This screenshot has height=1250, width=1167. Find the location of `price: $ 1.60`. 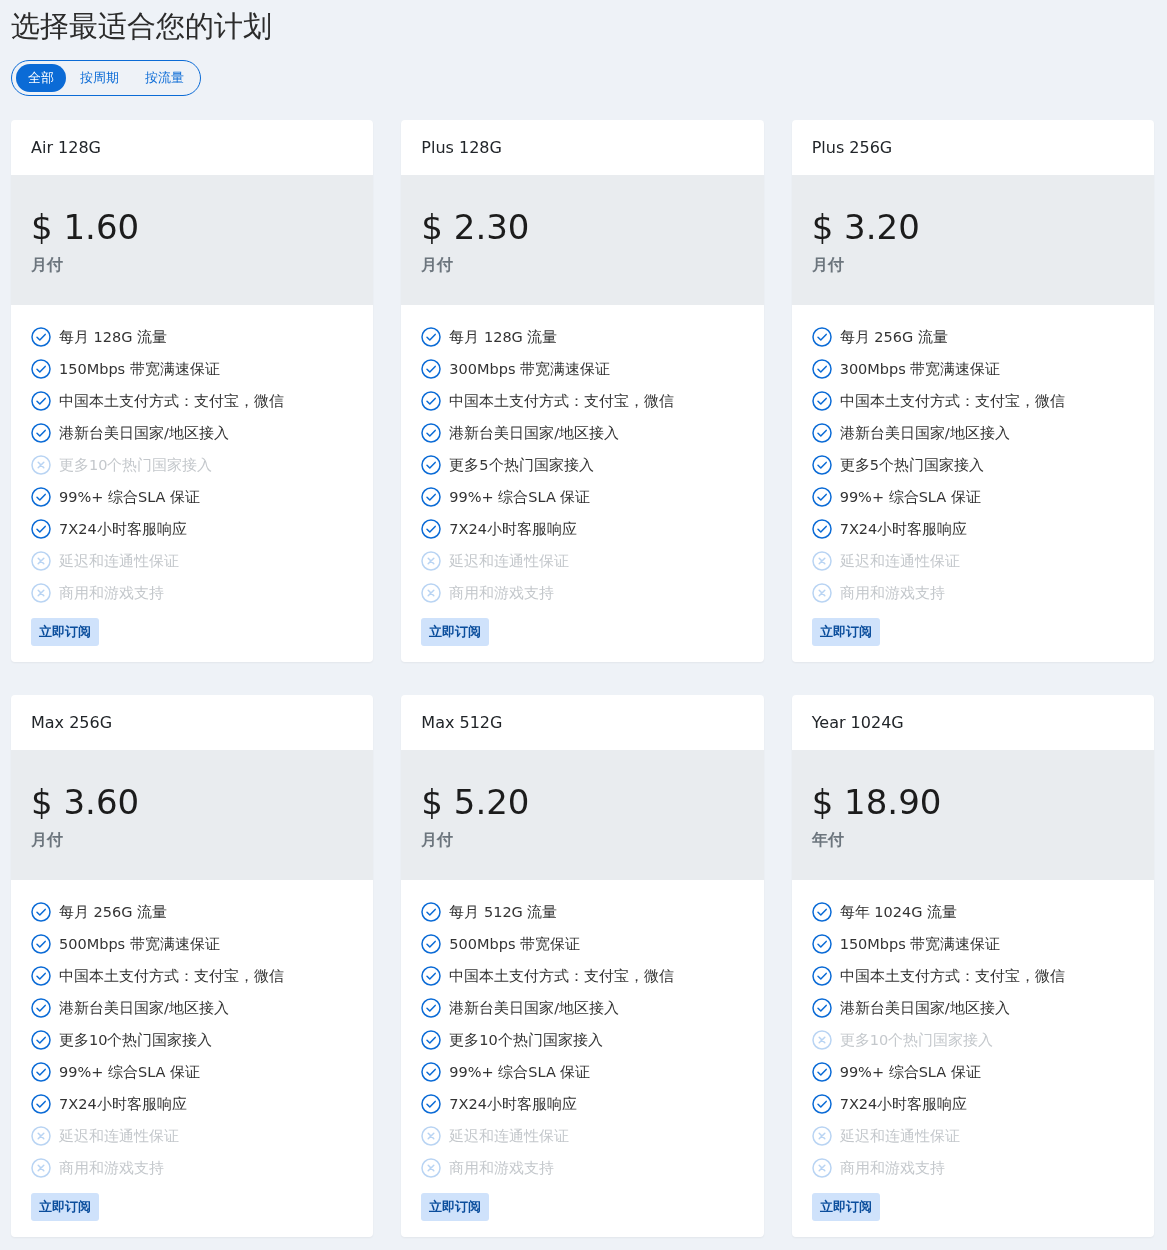

price: $ 1.60 is located at coordinates (86, 227).